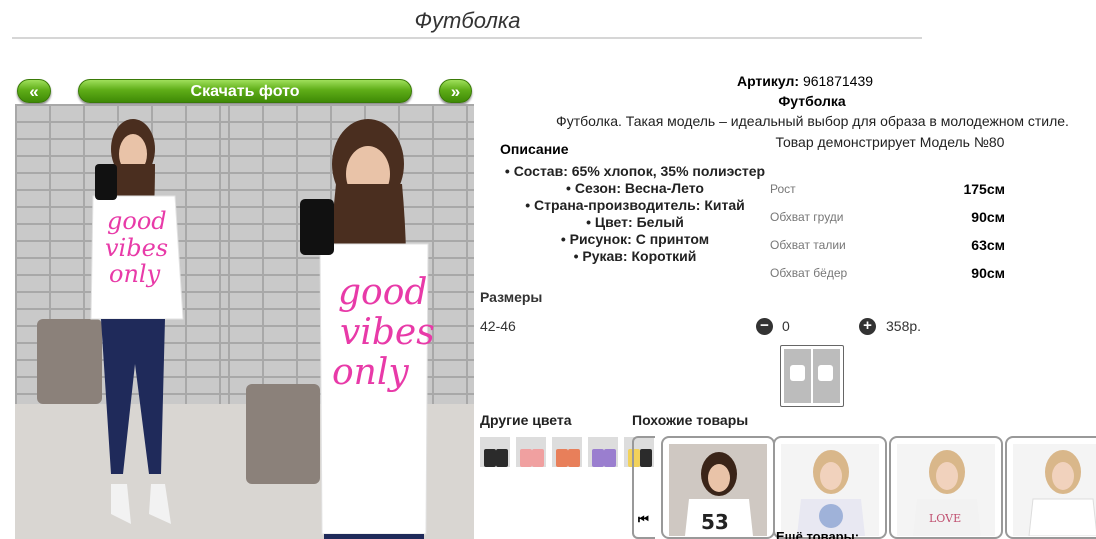 This screenshot has height=539, width=1096. Describe the element at coordinates (892, 189) in the screenshot. I see `measurement-row: Рост 175см` at that location.